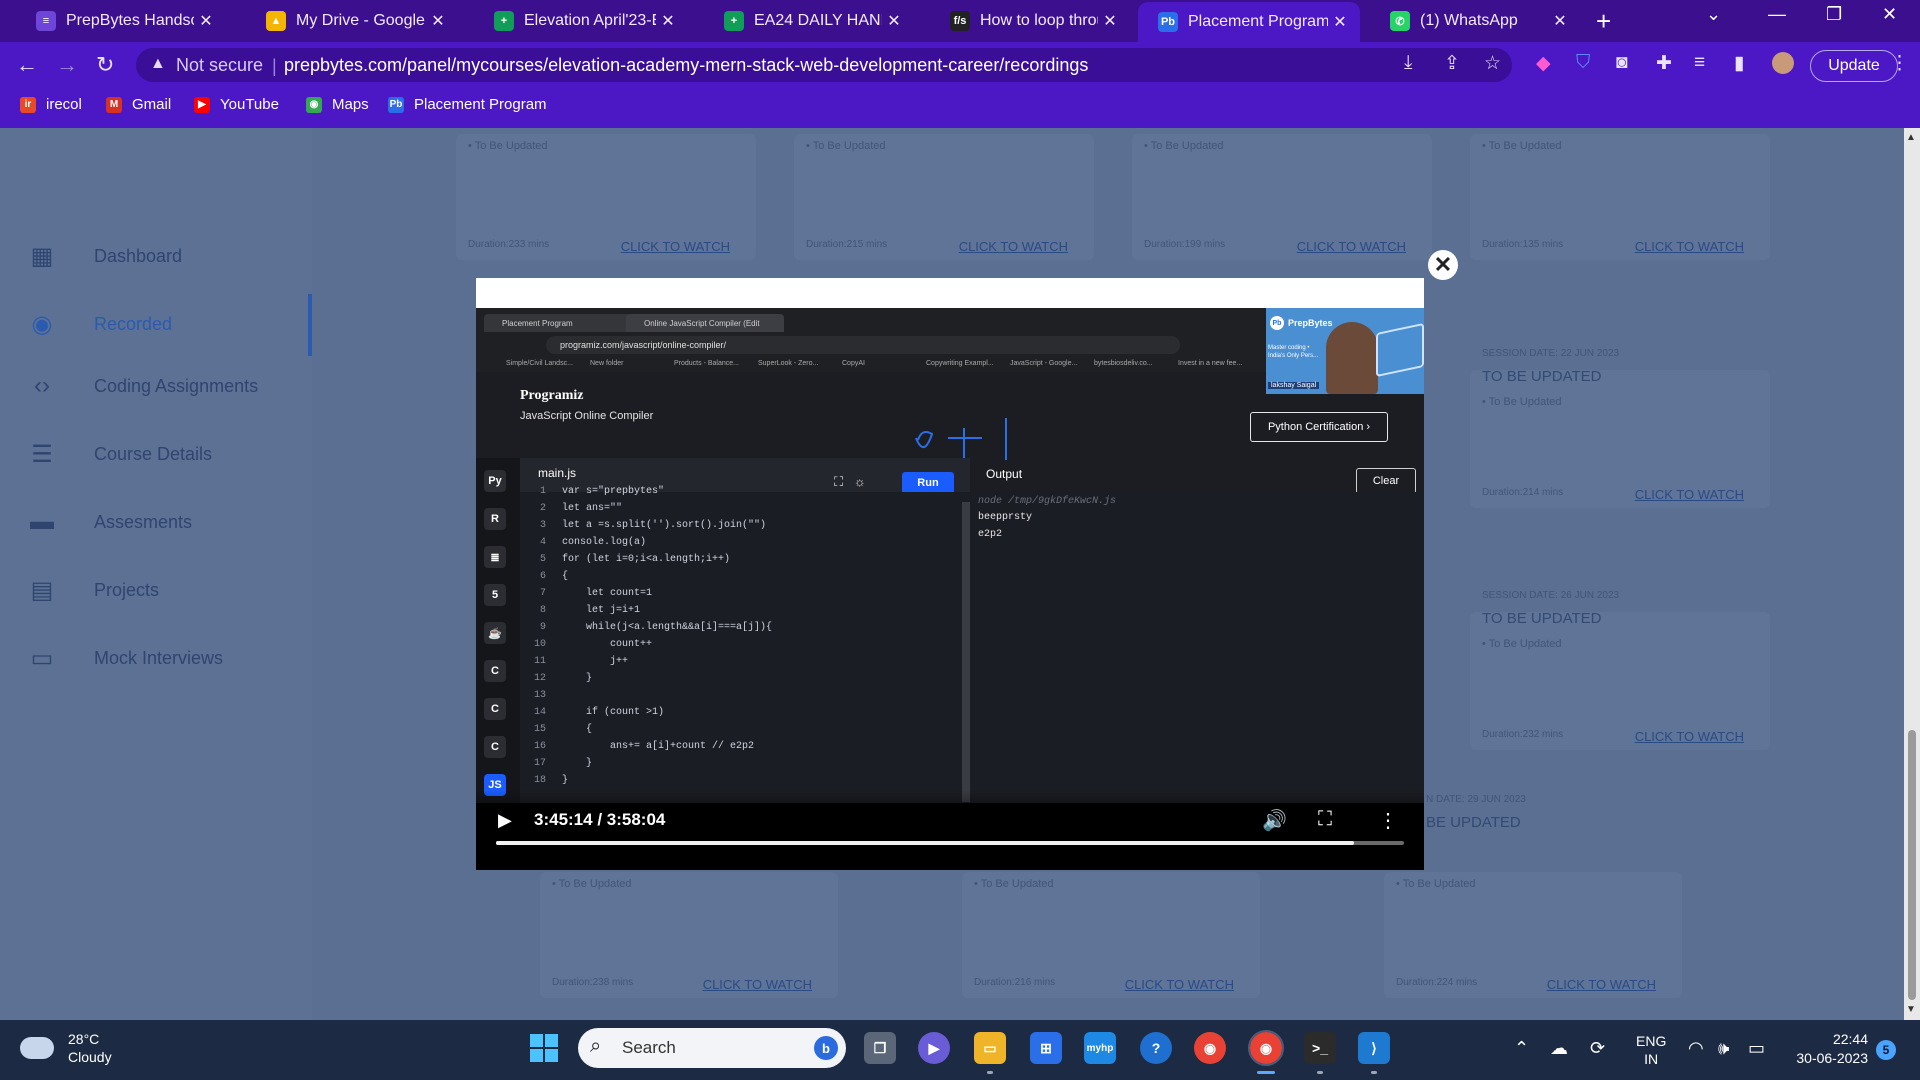  Describe the element at coordinates (1452, 63) in the screenshot. I see `share-icon: ⇪` at that location.